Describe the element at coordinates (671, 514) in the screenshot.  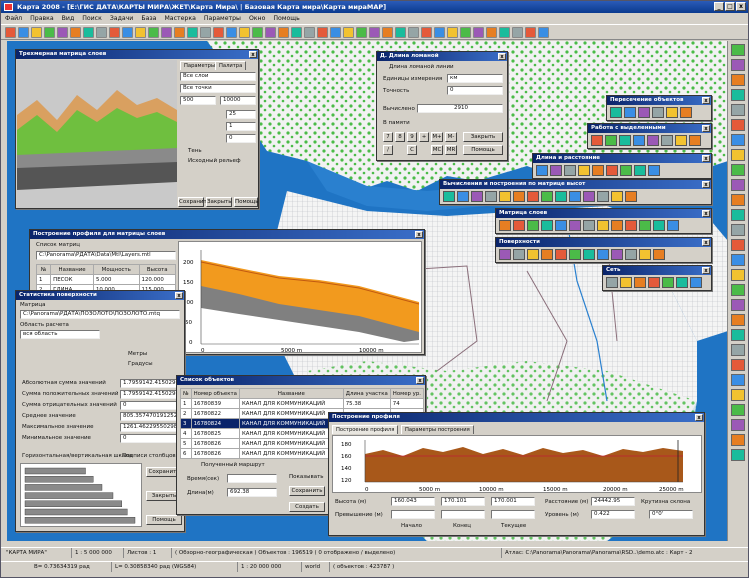
I see `slope-field: 0°0'` at that location.